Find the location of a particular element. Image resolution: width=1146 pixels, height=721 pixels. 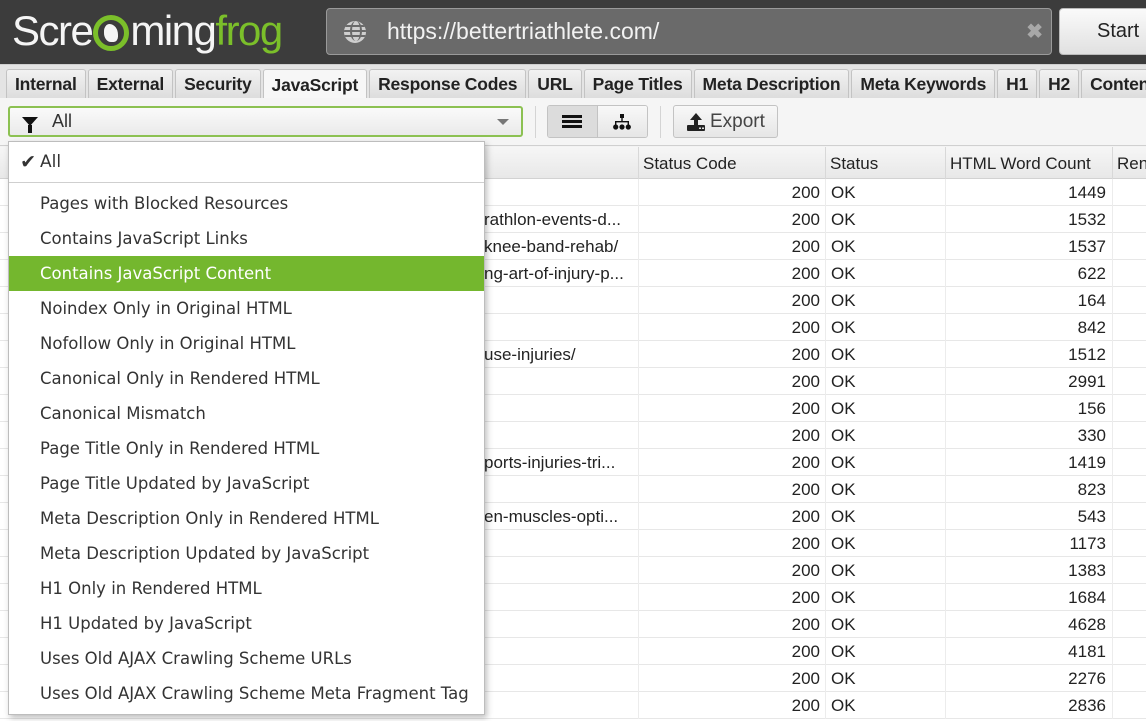

globe-icon is located at coordinates (355, 31).